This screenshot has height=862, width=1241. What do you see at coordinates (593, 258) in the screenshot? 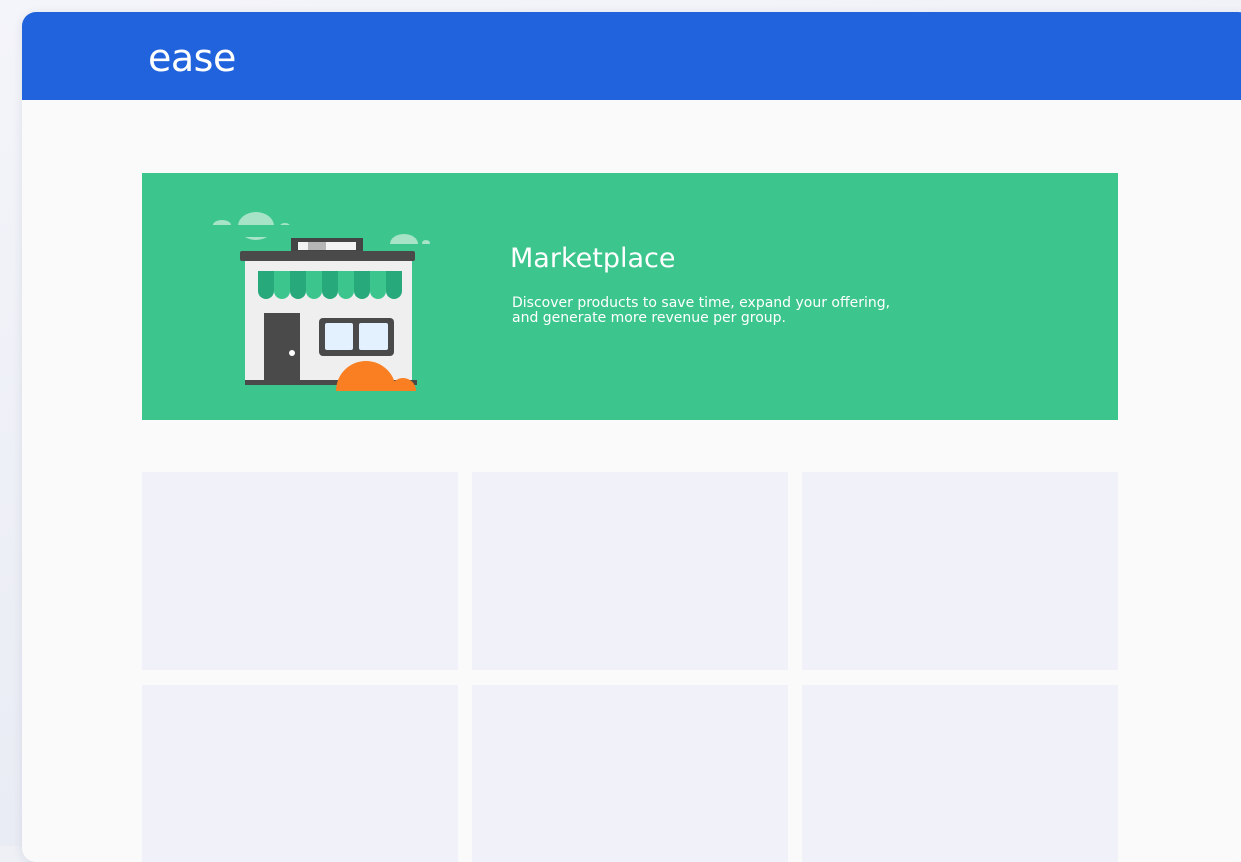
I see `banner-title: Marketplace` at bounding box center [593, 258].